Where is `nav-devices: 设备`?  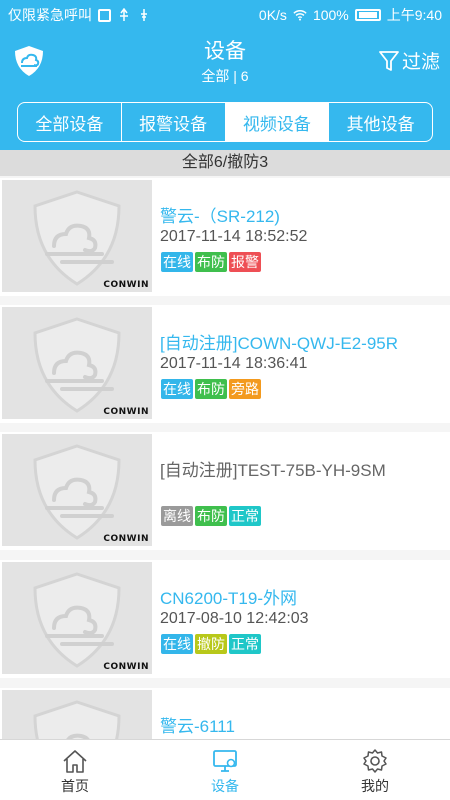
nav-devices: 设备 is located at coordinates (225, 770).